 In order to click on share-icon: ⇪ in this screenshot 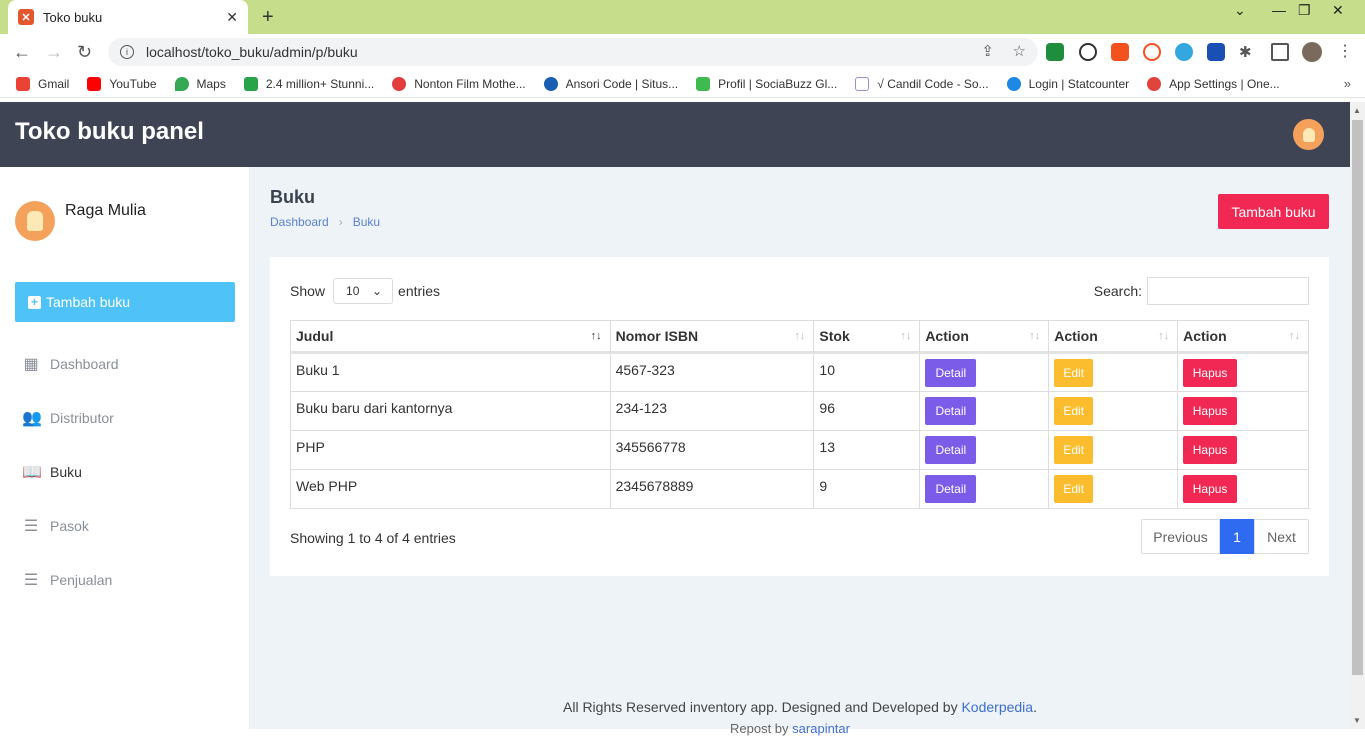, I will do `click(987, 51)`.